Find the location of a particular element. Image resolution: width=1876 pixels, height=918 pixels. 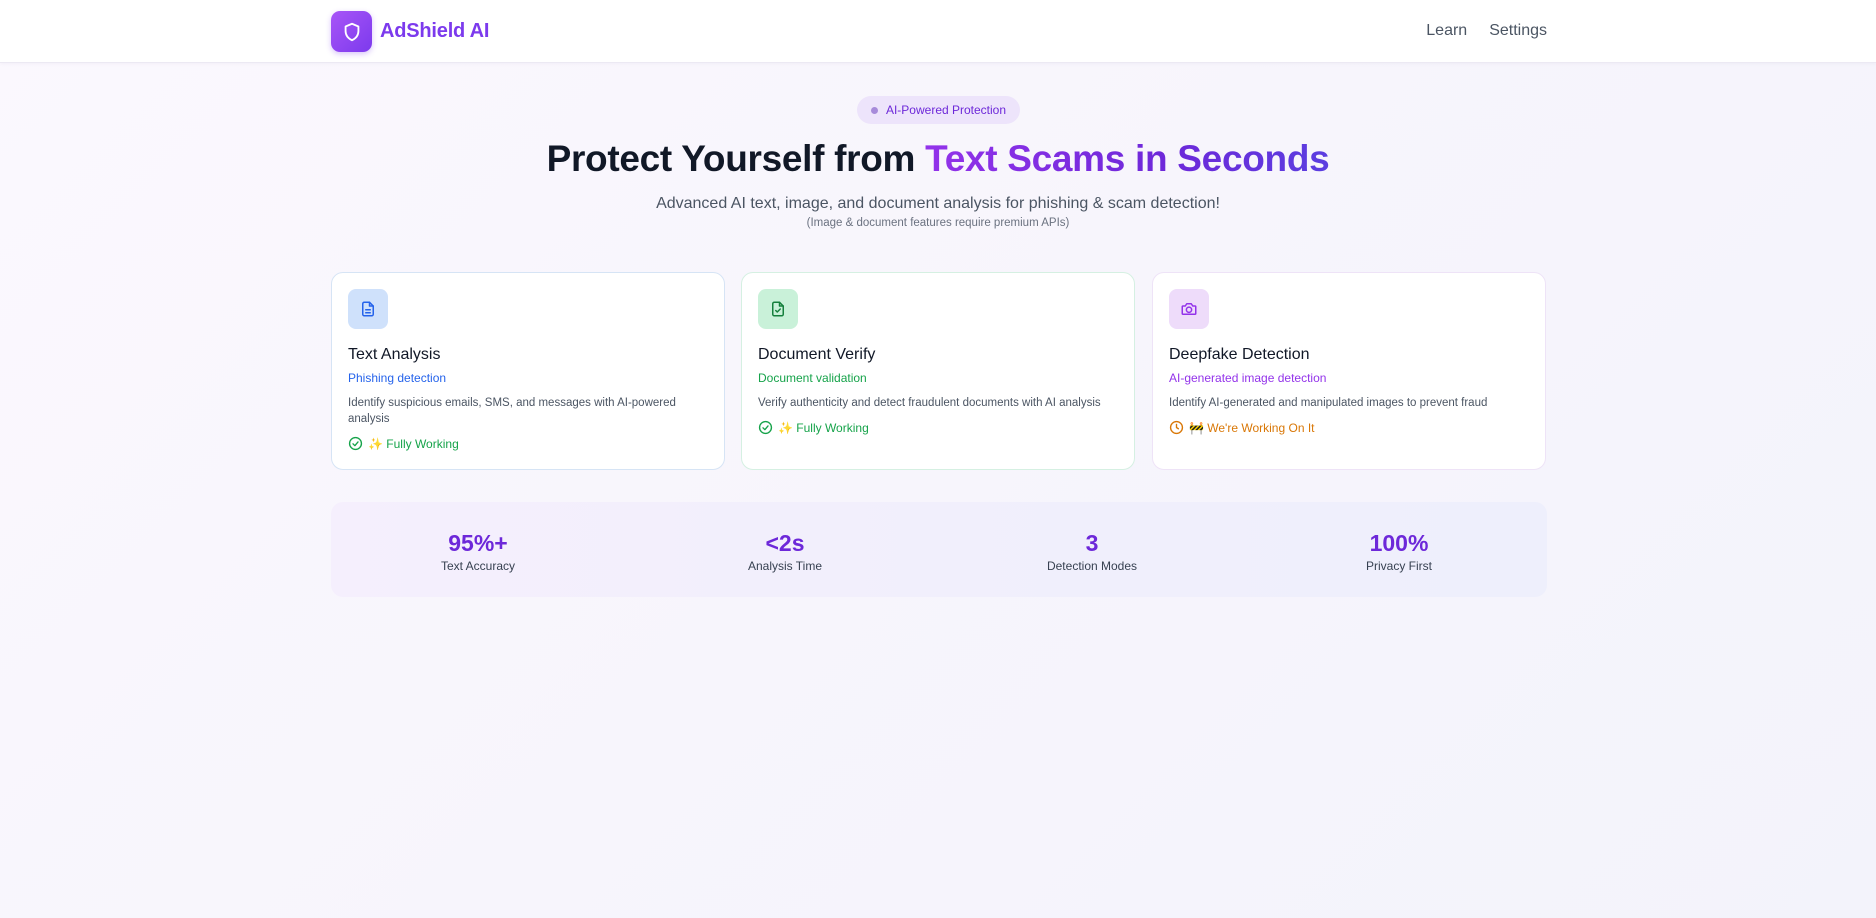

brand-name: AdShield AI is located at coordinates (435, 31).